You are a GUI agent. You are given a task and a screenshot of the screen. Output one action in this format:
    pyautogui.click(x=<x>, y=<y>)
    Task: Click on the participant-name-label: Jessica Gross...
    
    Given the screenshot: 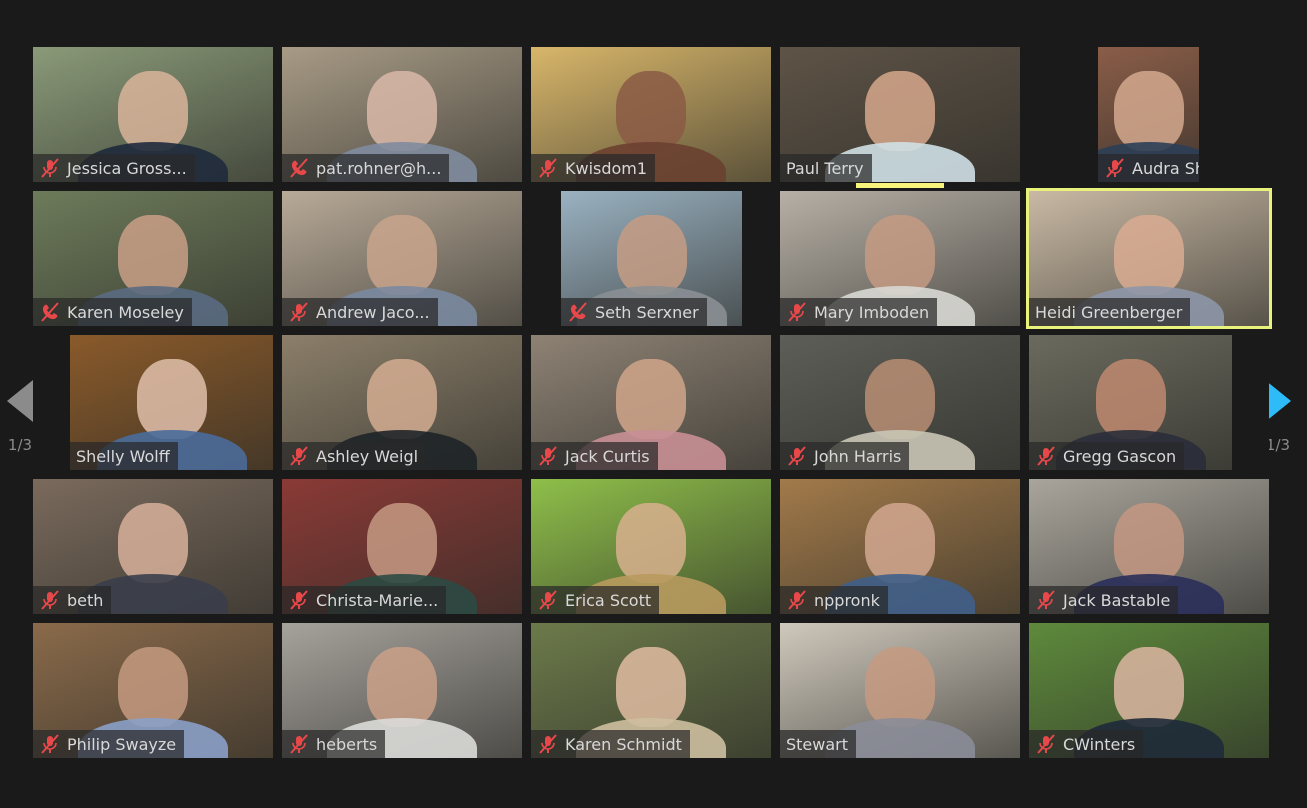 What is the action you would take?
    pyautogui.click(x=114, y=168)
    